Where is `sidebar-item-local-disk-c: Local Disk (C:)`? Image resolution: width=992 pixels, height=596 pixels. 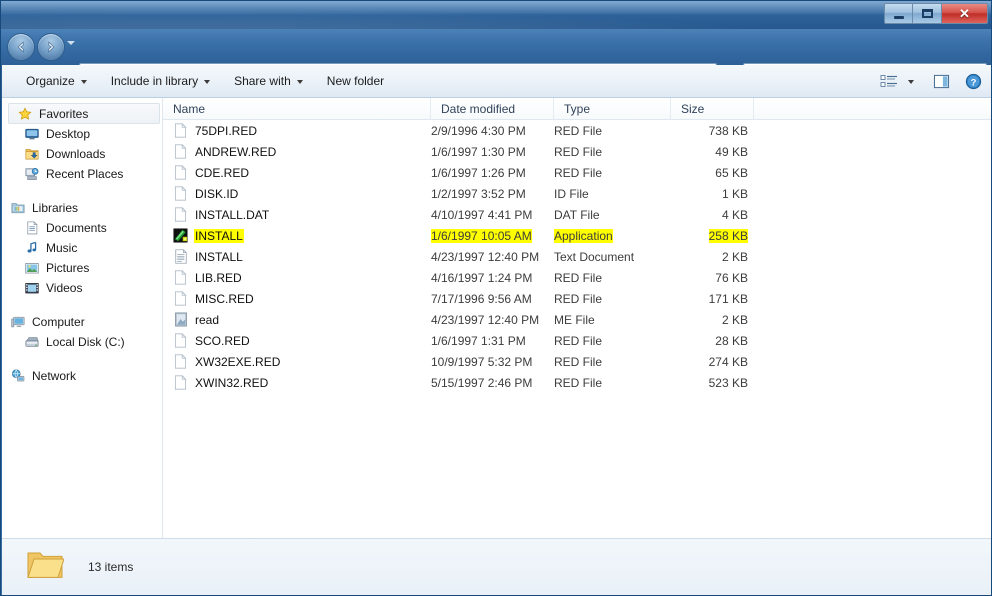 sidebar-item-local-disk-c: Local Disk (C:) is located at coordinates (82, 342).